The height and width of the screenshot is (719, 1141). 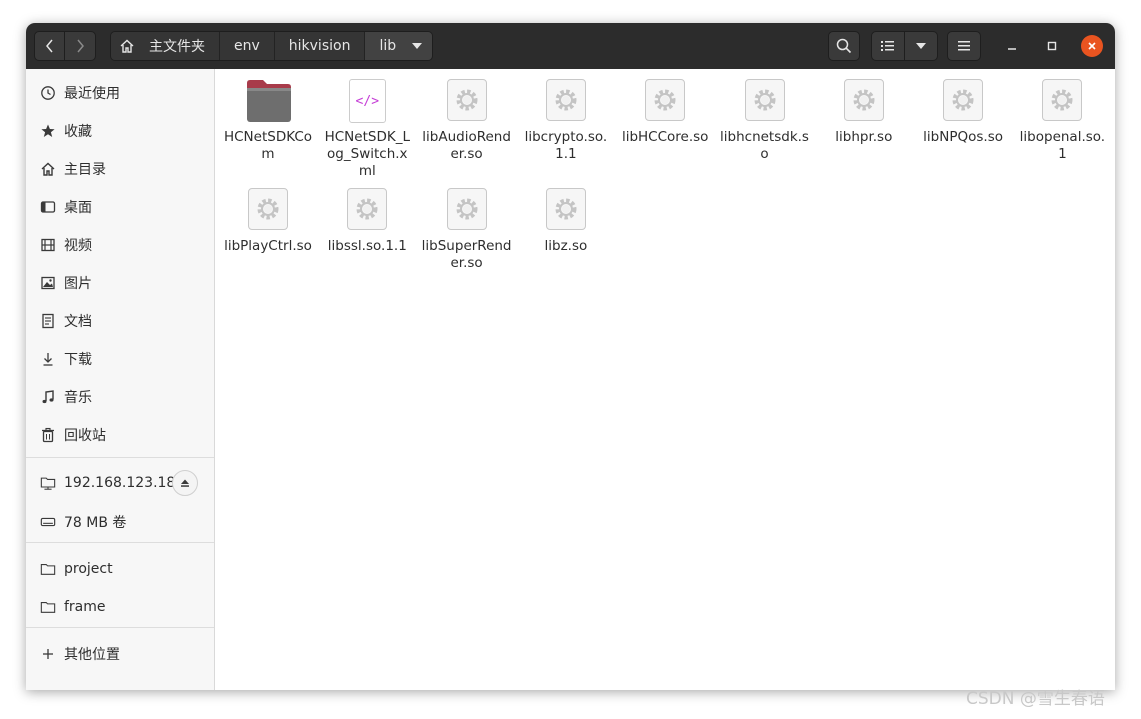 I want to click on plus-icon, so click(x=48, y=654).